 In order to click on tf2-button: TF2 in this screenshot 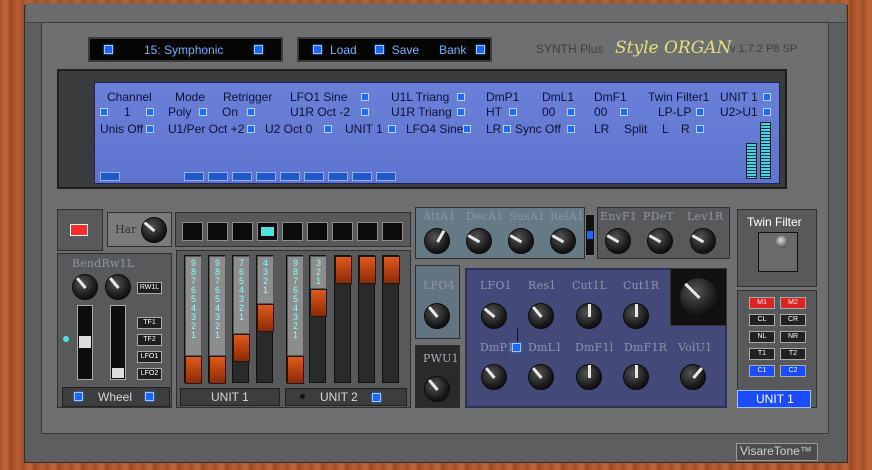, I will do `click(149, 340)`.